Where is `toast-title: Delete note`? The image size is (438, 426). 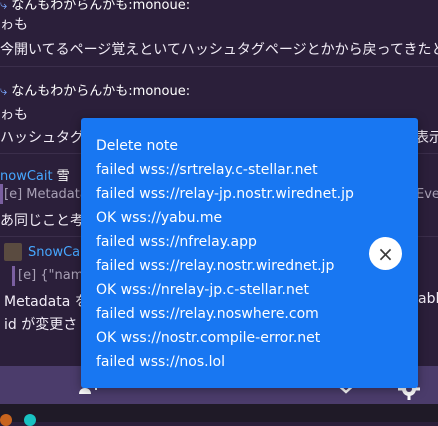
toast-title: Delete note is located at coordinates (137, 146).